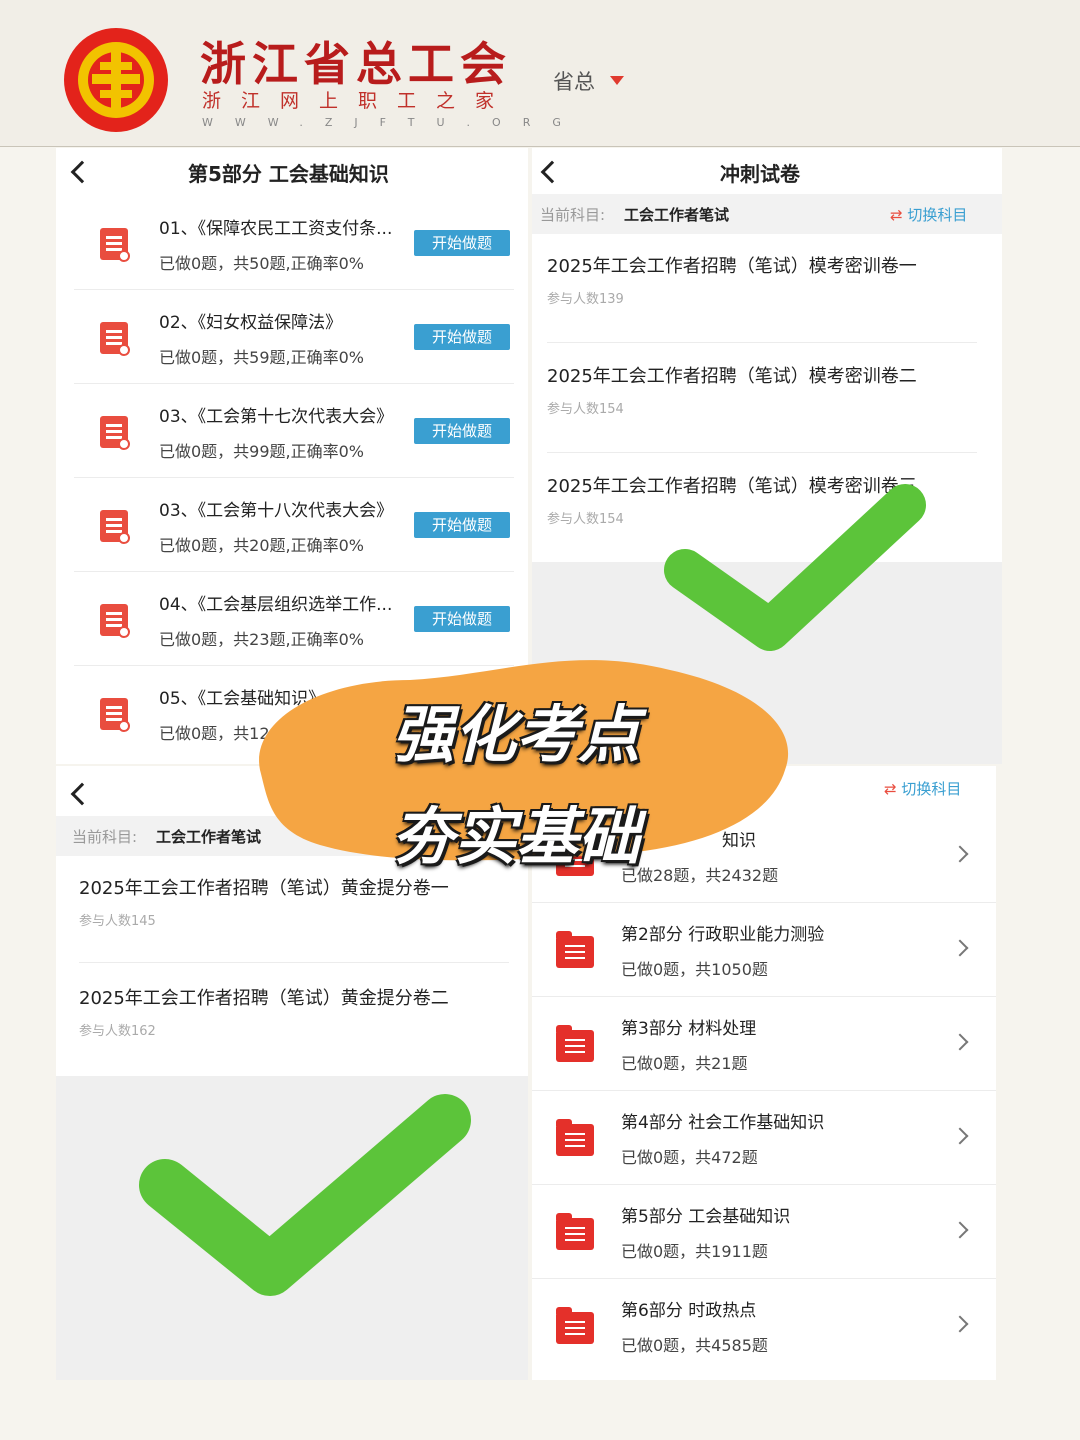 The width and height of the screenshot is (1080, 1440). What do you see at coordinates (392, 122) in the screenshot?
I see `brand-url: WWW.ZJFTU.ORG` at bounding box center [392, 122].